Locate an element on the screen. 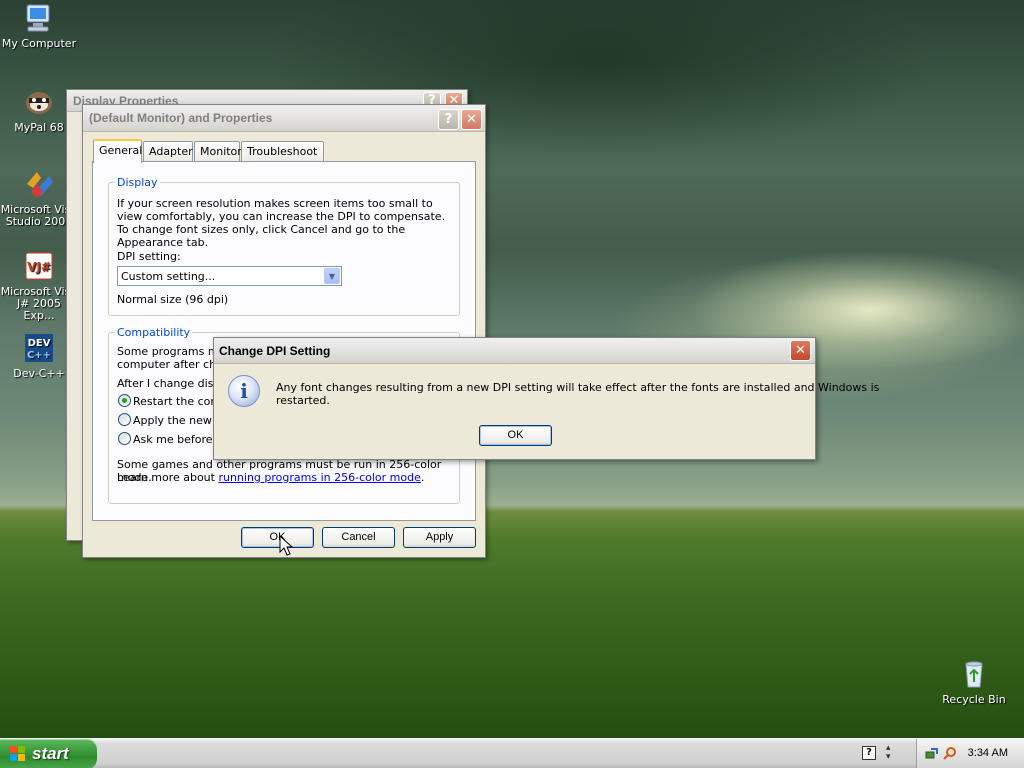 The image size is (1024, 768). windows-logo-icon is located at coordinates (18, 754).